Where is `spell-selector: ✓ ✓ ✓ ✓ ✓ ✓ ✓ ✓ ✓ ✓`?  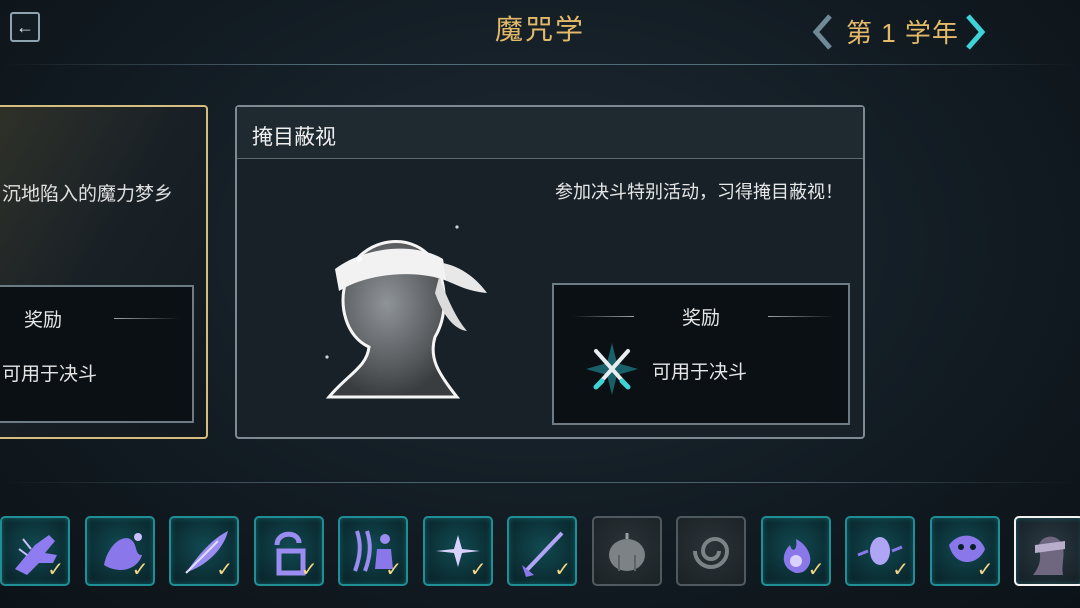
spell-selector: ✓ ✓ ✓ ✓ ✓ ✓ ✓ ✓ ✓ ✓ is located at coordinates (540, 553).